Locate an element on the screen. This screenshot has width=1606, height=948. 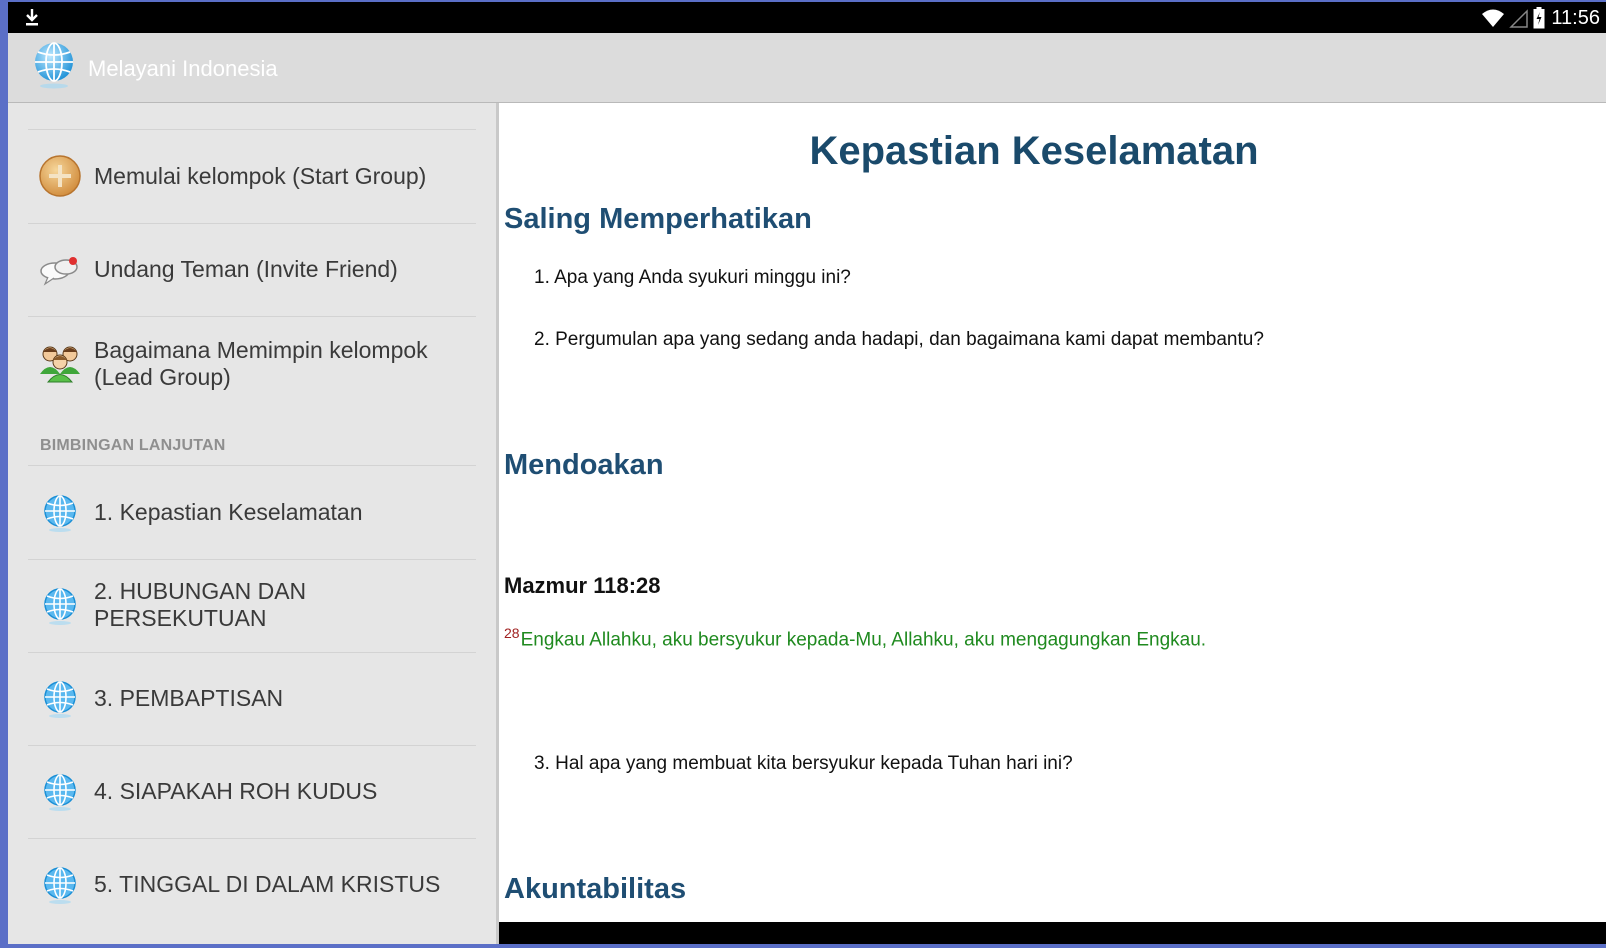
drawer-item-invite-friend: Undang Teman (Invite Friend) is located at coordinates (252, 269).